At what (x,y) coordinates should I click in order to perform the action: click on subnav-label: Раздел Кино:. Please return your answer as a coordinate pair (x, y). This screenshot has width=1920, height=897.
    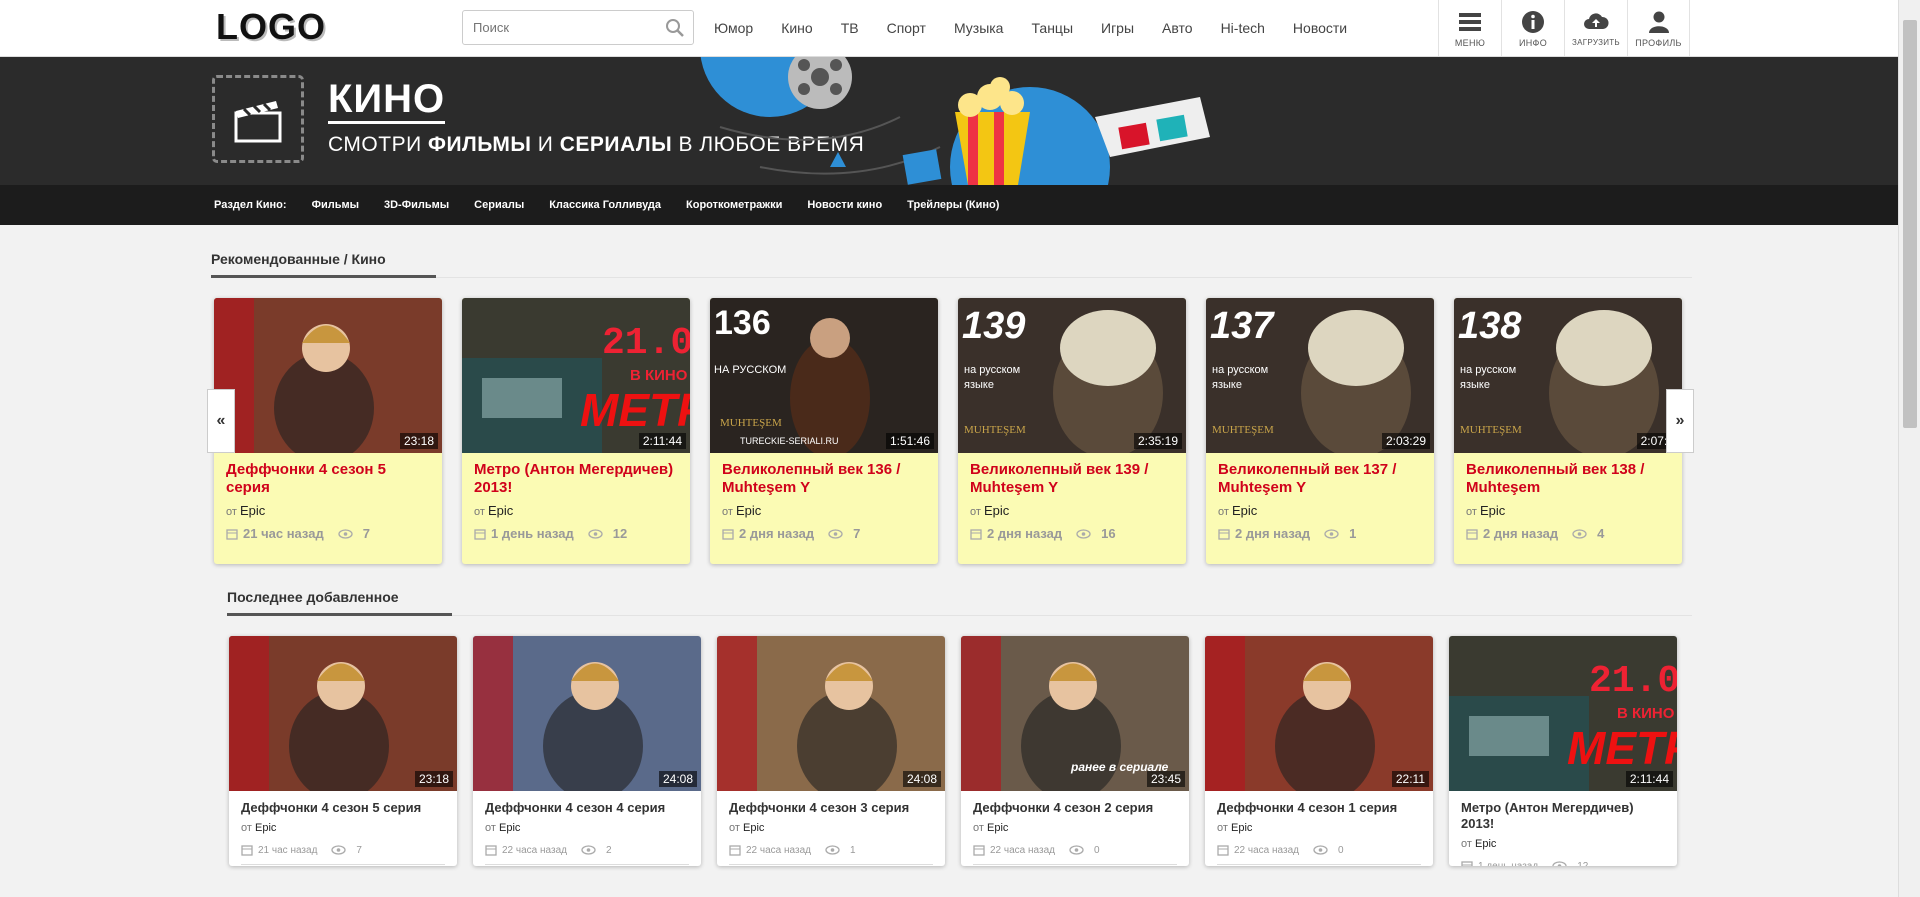
    Looking at the image, I should click on (250, 205).